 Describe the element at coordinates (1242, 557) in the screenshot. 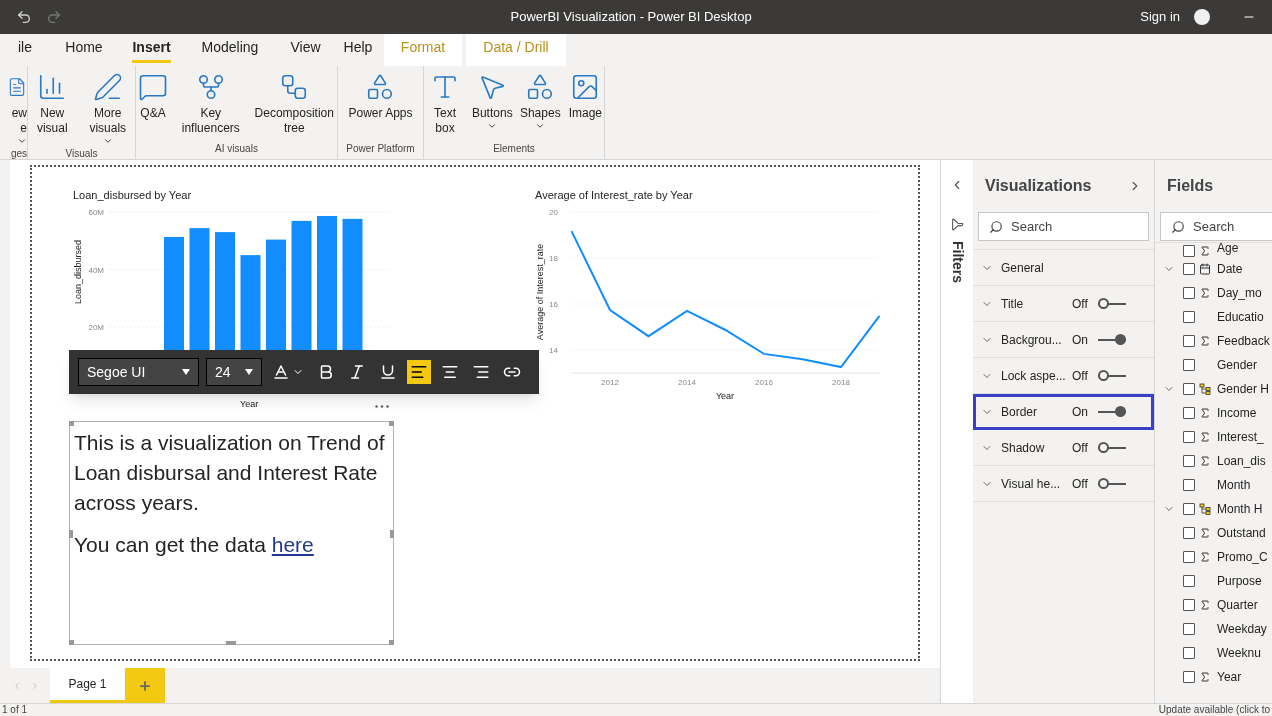

I see `field-name: Promo_C` at that location.